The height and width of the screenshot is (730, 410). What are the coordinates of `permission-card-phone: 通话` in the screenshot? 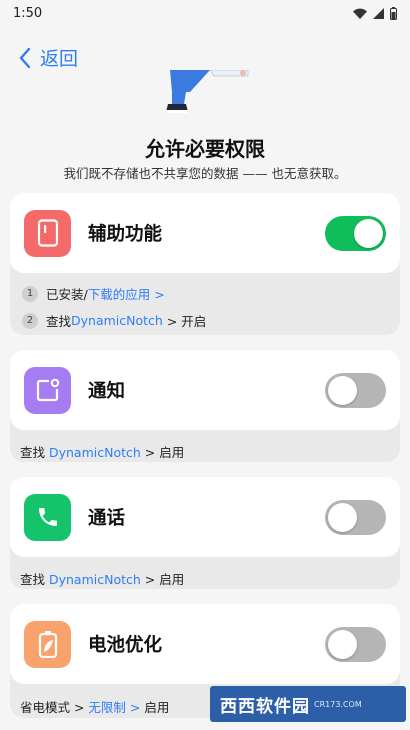 It's located at (205, 517).